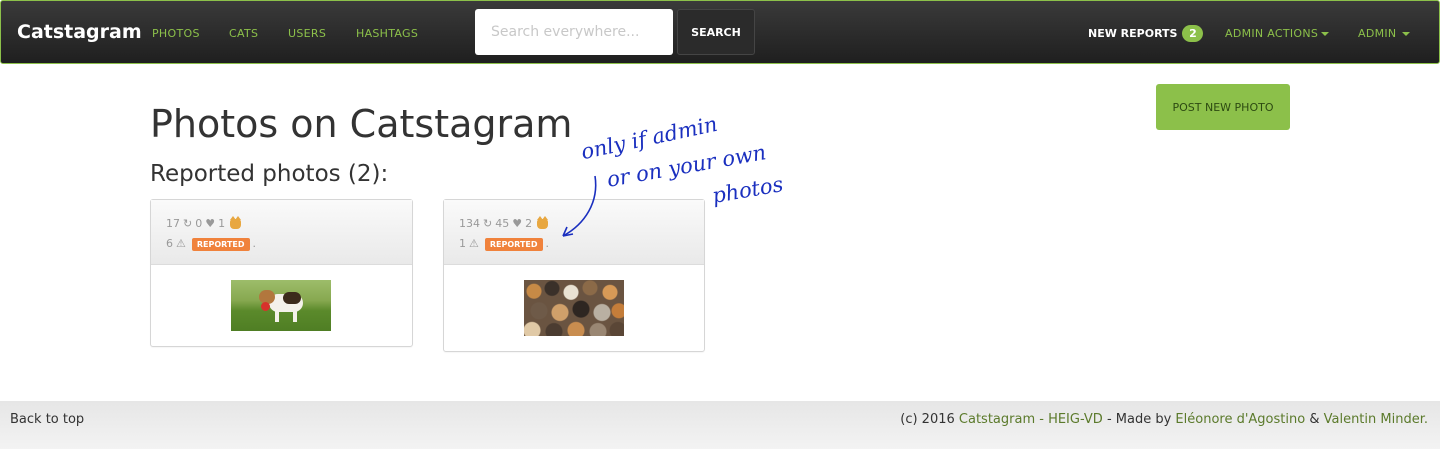 The height and width of the screenshot is (449, 1440). I want to click on site-link: Catstagram - HEIG-VD, so click(1031, 419).